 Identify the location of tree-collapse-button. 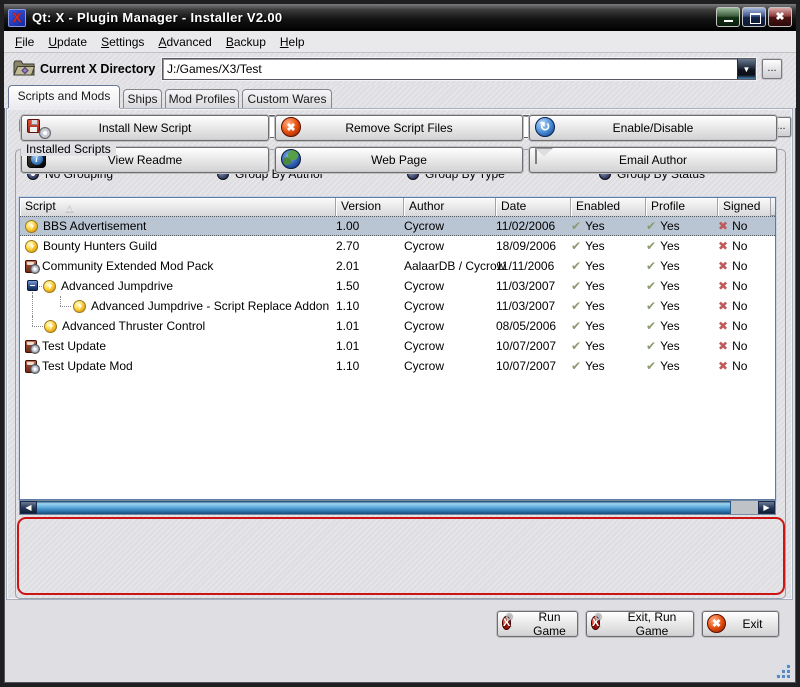
(32, 285).